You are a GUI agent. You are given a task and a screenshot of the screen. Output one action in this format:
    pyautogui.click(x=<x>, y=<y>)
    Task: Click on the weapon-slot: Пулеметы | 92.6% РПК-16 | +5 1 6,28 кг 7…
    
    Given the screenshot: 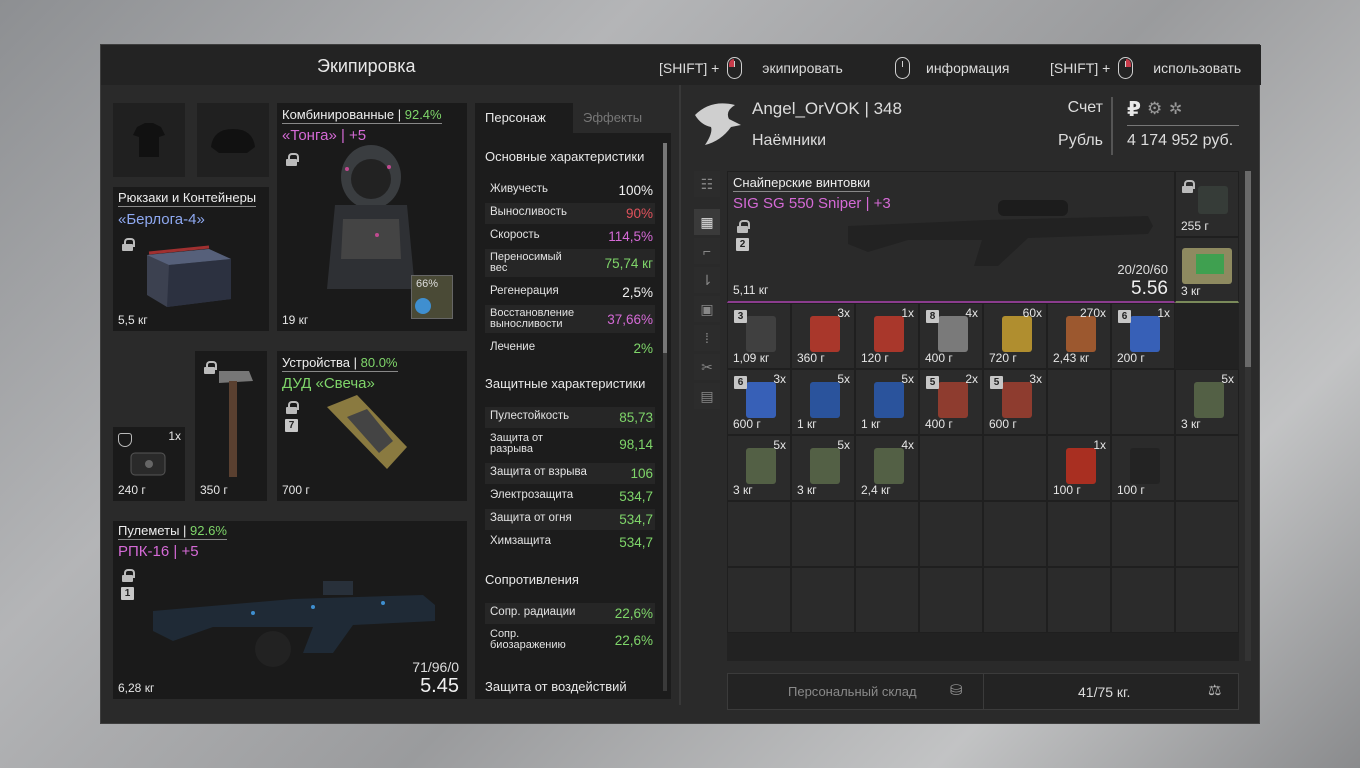 What is the action you would take?
    pyautogui.click(x=290, y=610)
    